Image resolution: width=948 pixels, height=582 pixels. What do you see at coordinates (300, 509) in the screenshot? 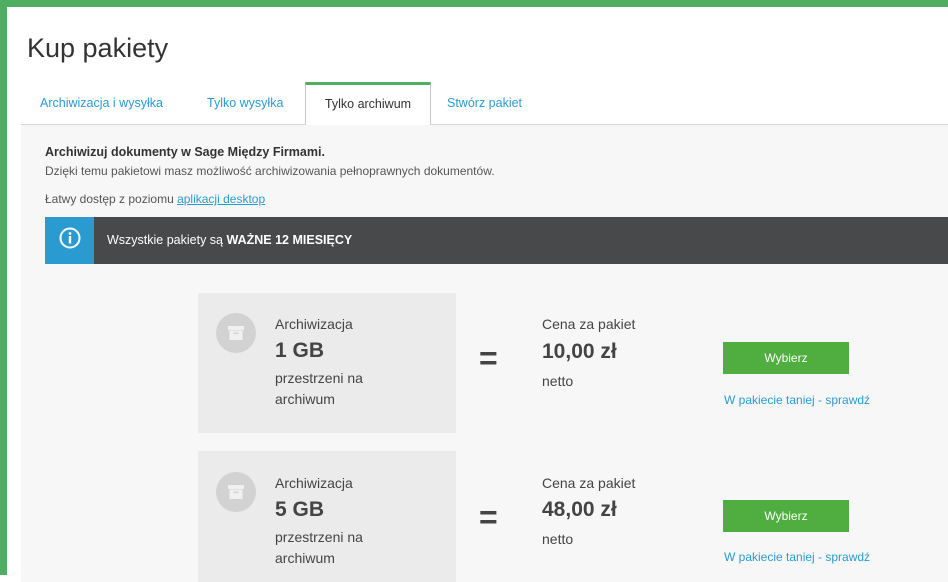
I see `package-size: 5 GB` at bounding box center [300, 509].